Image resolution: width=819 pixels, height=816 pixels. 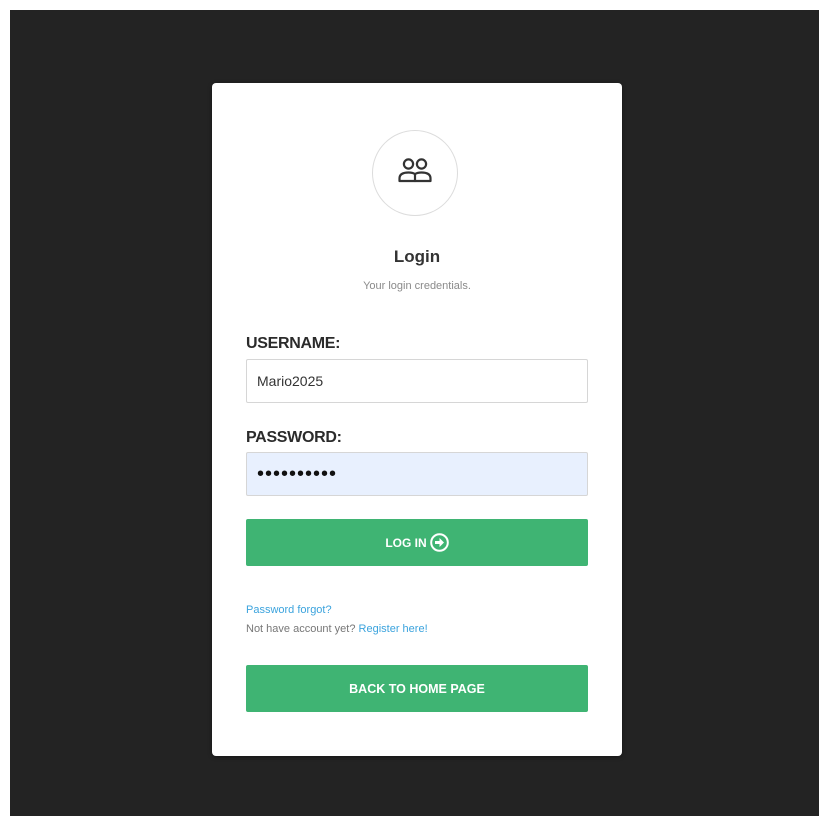 I want to click on arrow-right-circle-icon, so click(x=439, y=542).